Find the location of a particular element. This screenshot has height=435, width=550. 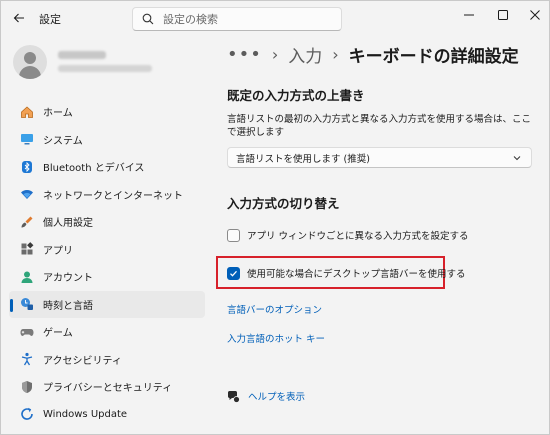

system-icon is located at coordinates (27, 139).